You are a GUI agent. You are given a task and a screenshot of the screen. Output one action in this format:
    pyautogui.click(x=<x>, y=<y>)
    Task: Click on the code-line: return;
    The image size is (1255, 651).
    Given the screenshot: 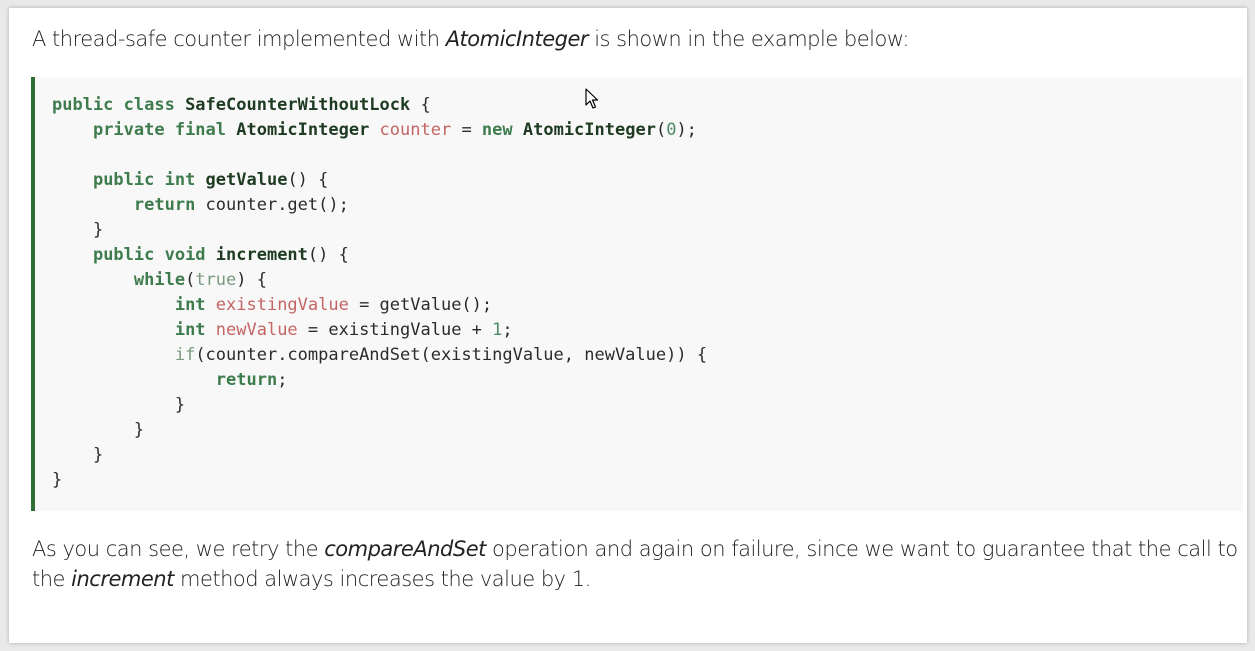 What is the action you would take?
    pyautogui.click(x=251, y=380)
    